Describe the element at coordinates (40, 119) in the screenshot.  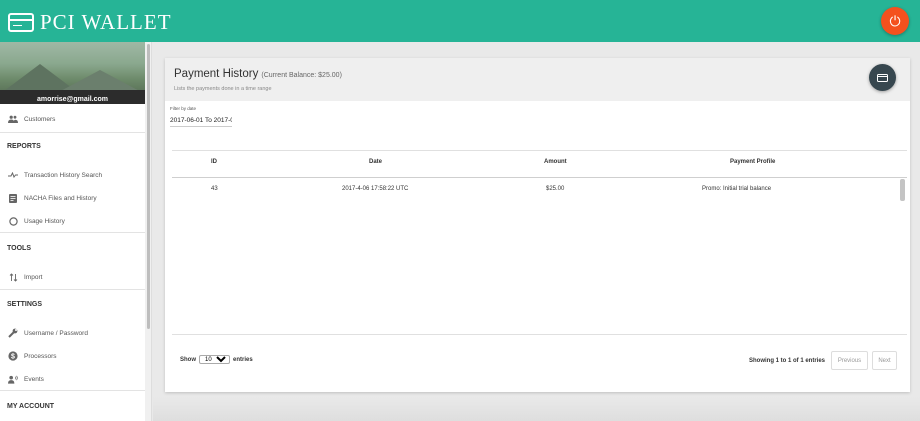
I see `sidebar-item-label: Customers` at that location.